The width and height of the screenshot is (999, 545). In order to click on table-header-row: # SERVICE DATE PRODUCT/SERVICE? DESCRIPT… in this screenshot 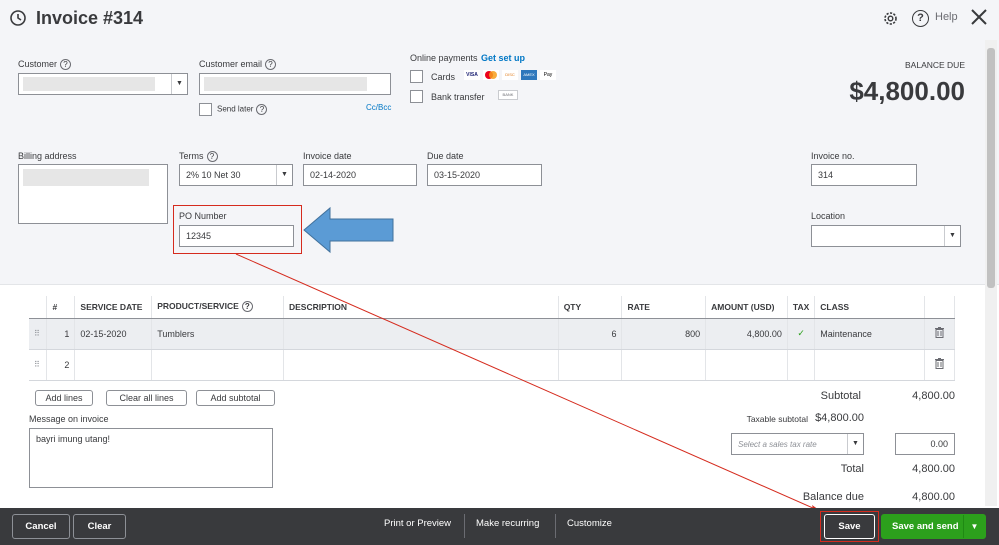, I will do `click(492, 307)`.